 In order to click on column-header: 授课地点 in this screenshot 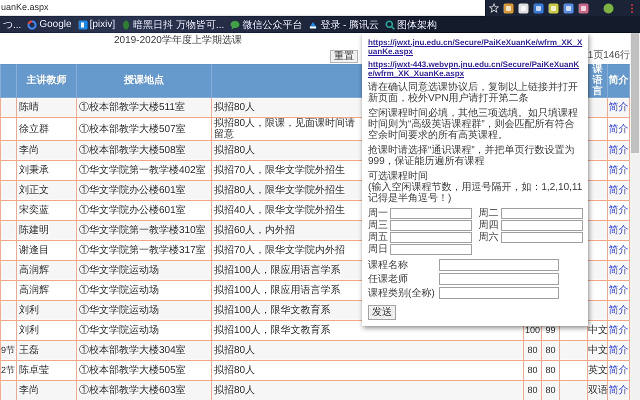, I will do `click(144, 81)`.